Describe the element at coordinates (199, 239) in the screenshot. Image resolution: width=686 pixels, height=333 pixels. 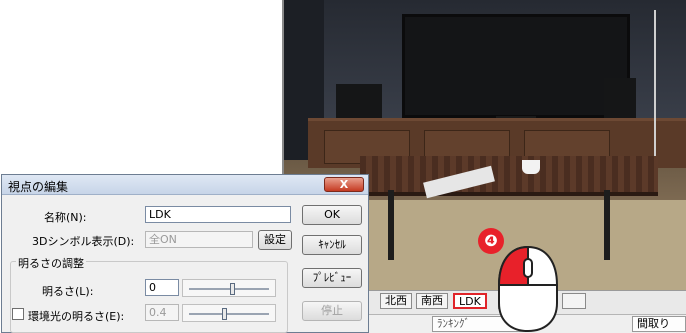
I see `symbol-field: 全ON` at that location.